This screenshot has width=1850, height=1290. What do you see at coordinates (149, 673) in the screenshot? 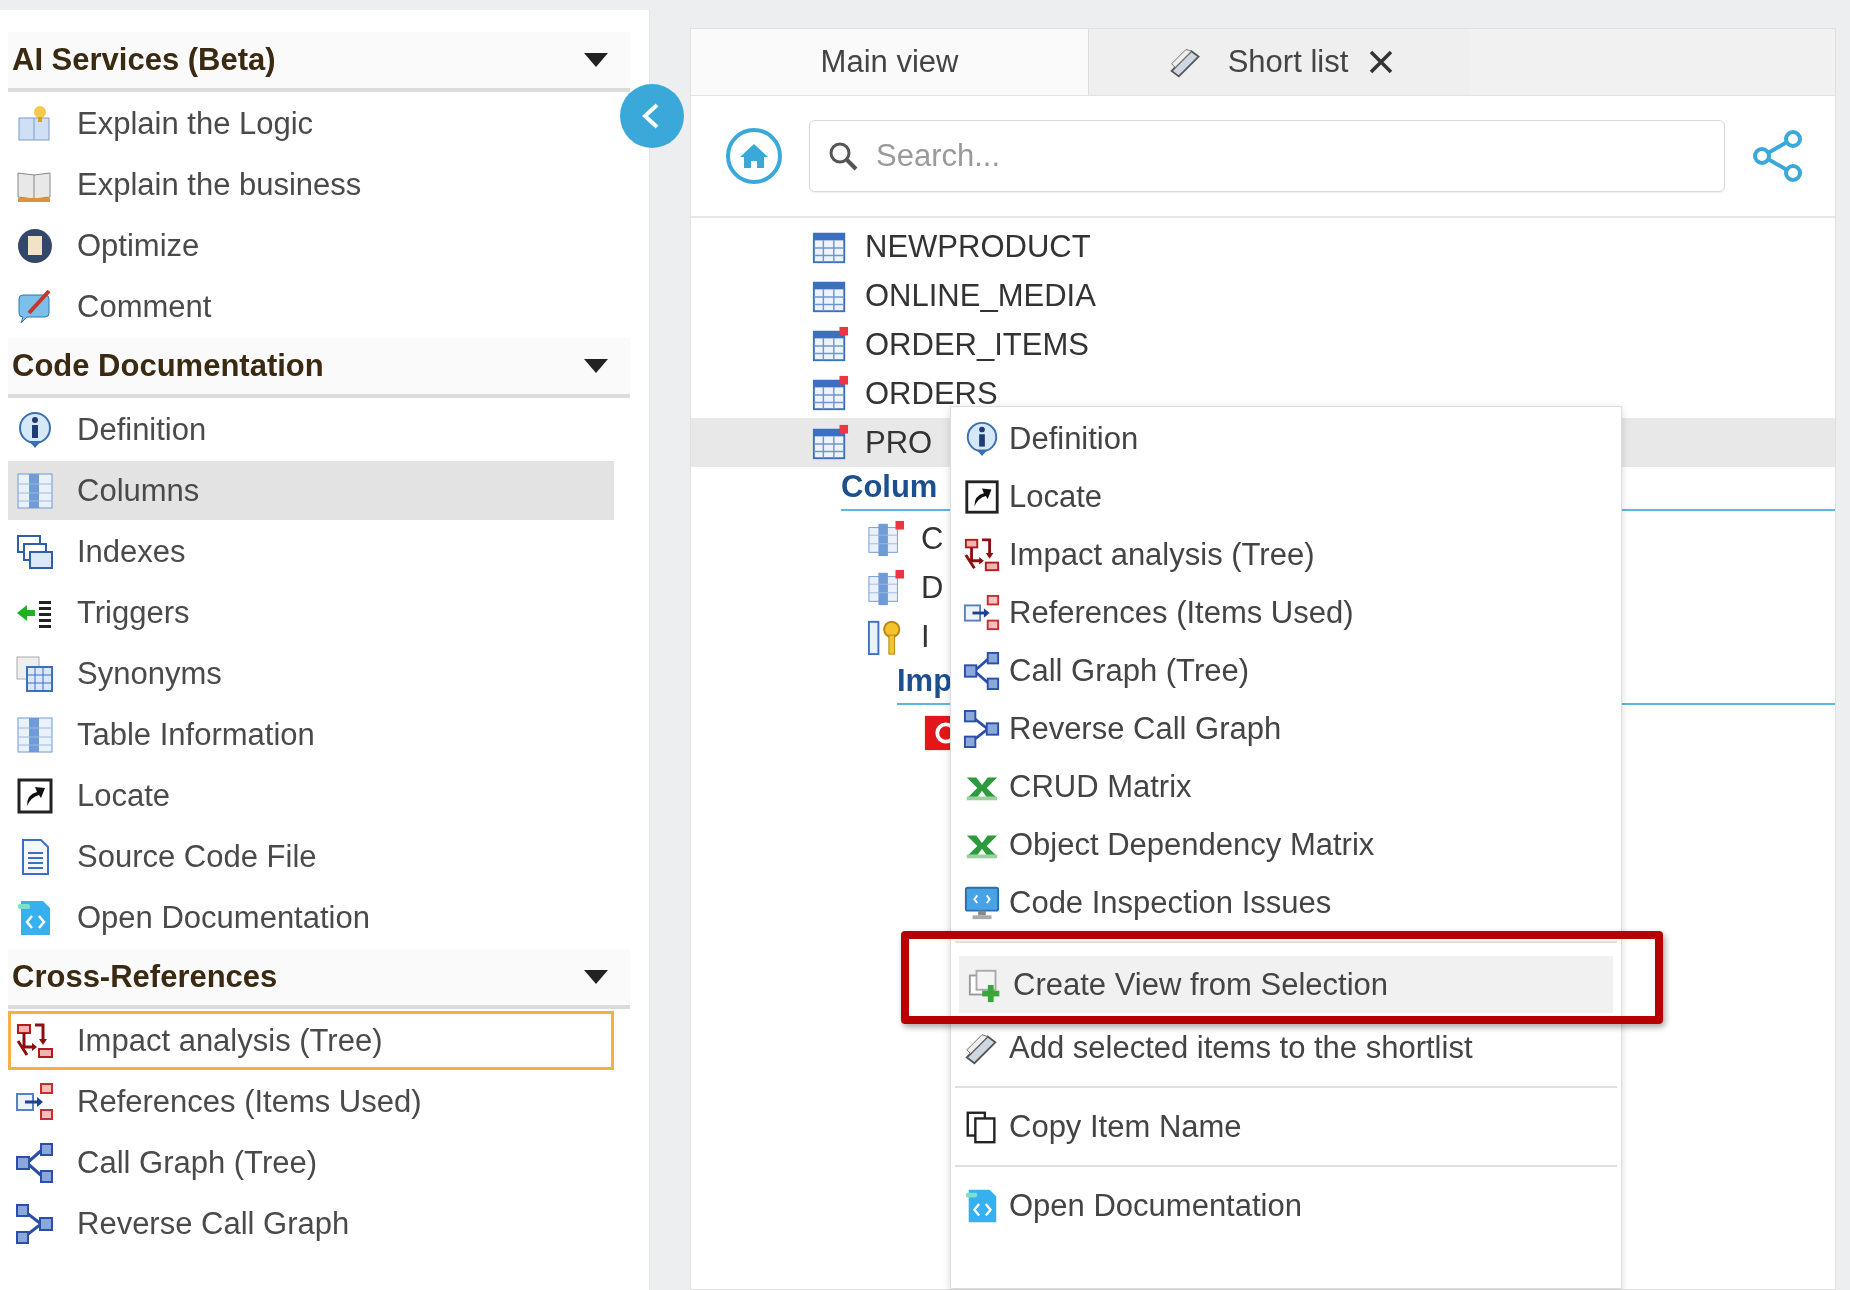
I see `item-label: Synonyms` at bounding box center [149, 673].